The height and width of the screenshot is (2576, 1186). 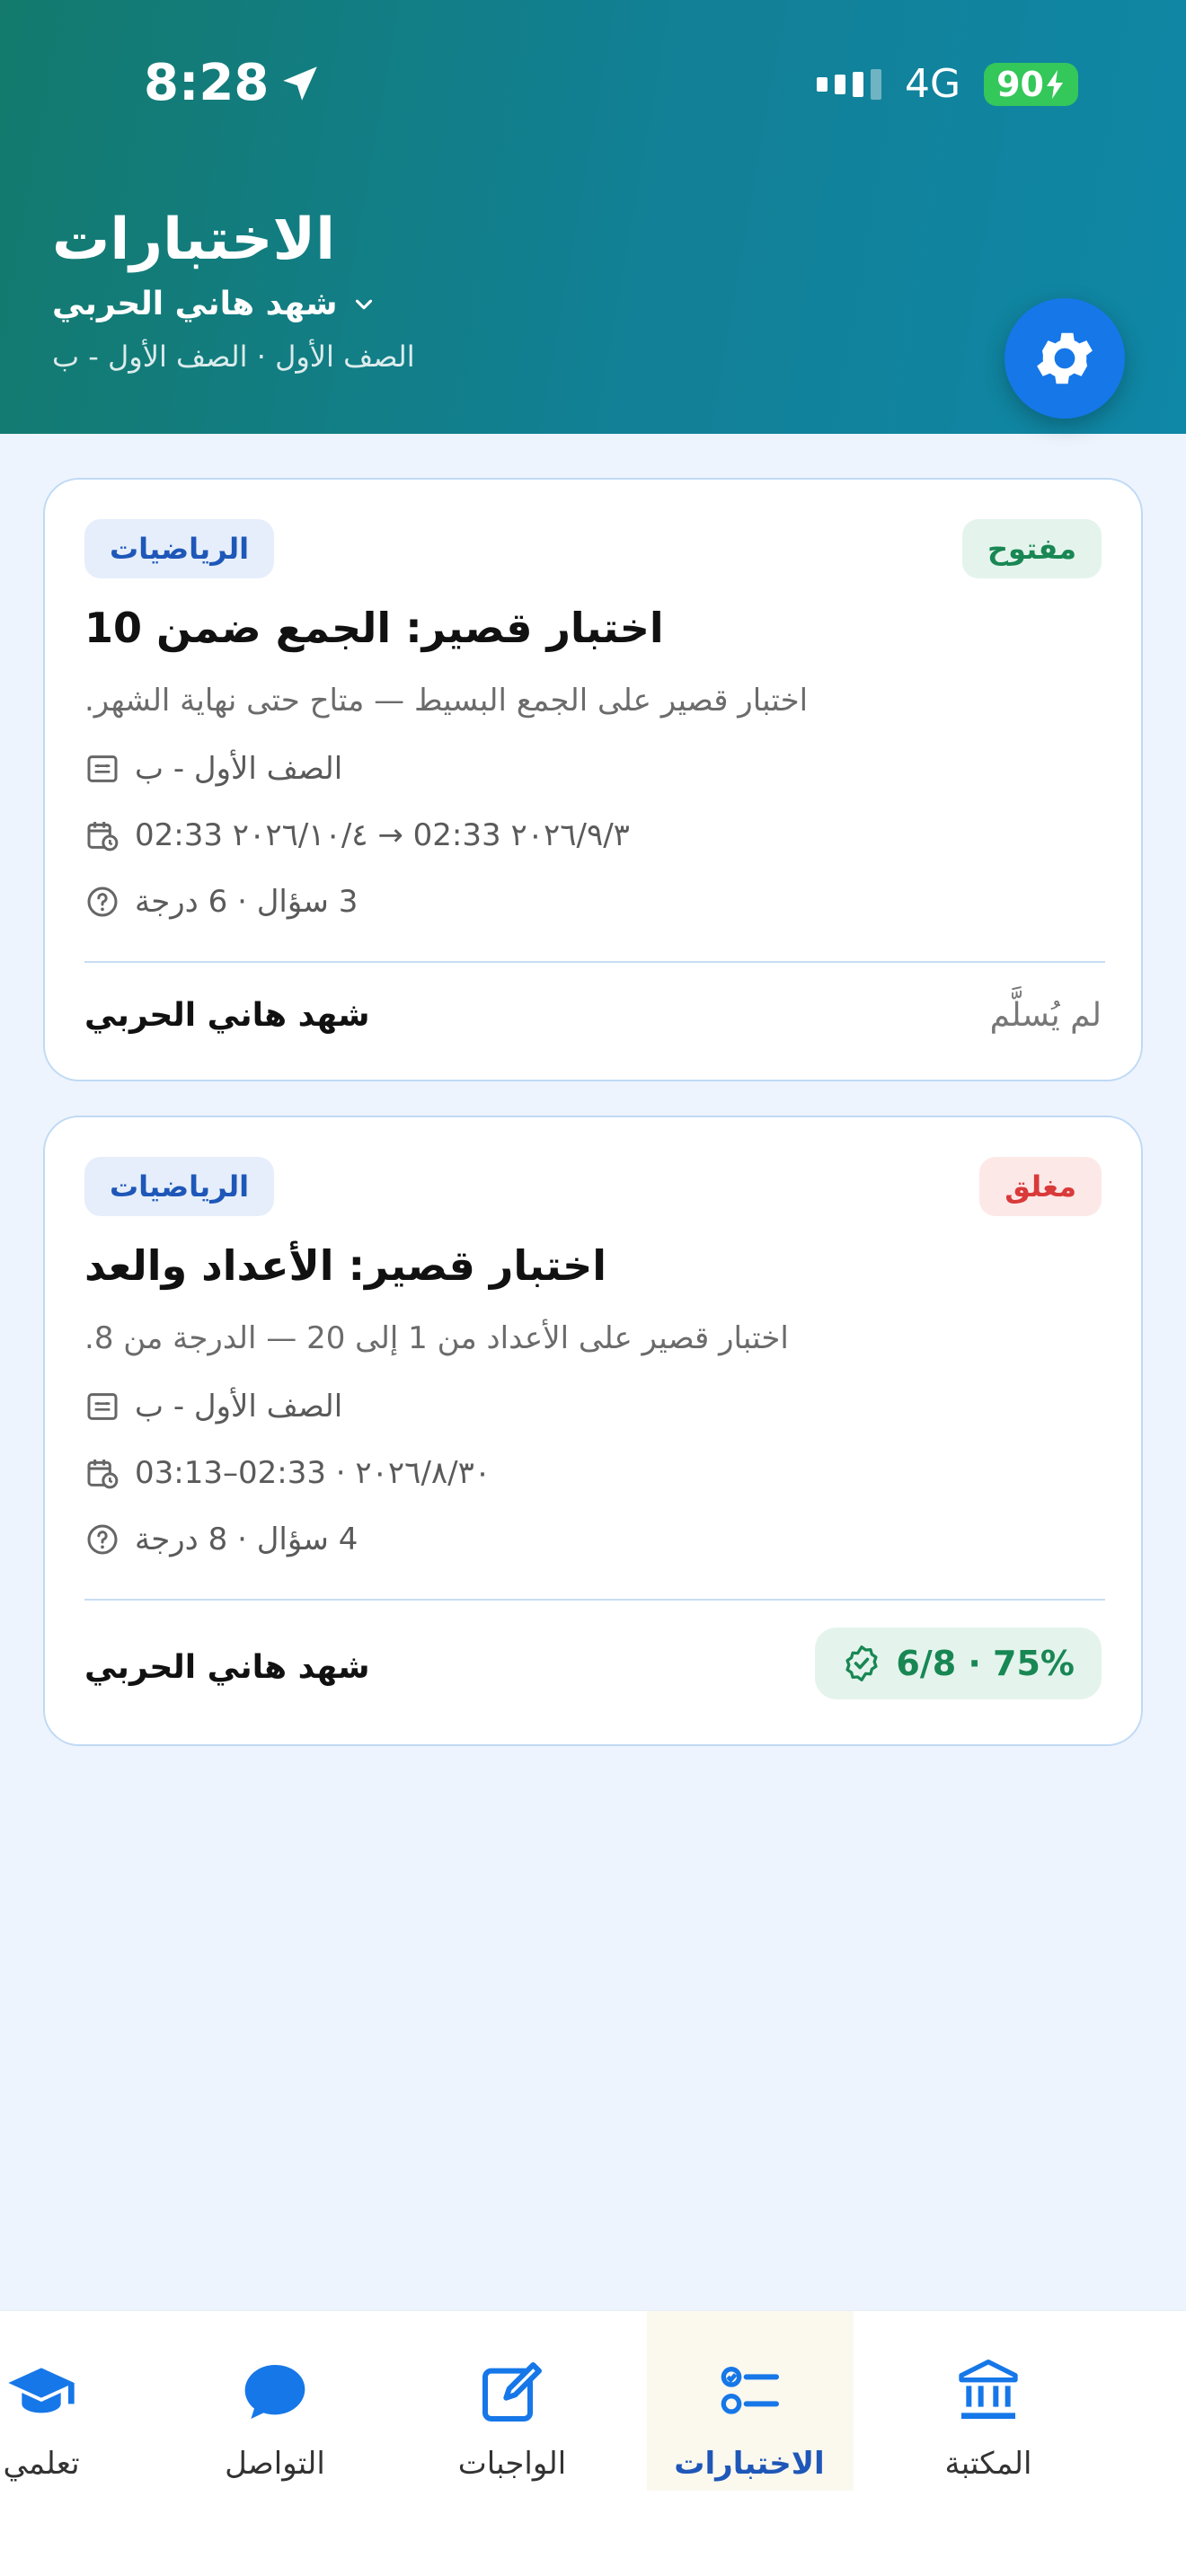 I want to click on student-name: شهد هاني الحربي, so click(x=195, y=304).